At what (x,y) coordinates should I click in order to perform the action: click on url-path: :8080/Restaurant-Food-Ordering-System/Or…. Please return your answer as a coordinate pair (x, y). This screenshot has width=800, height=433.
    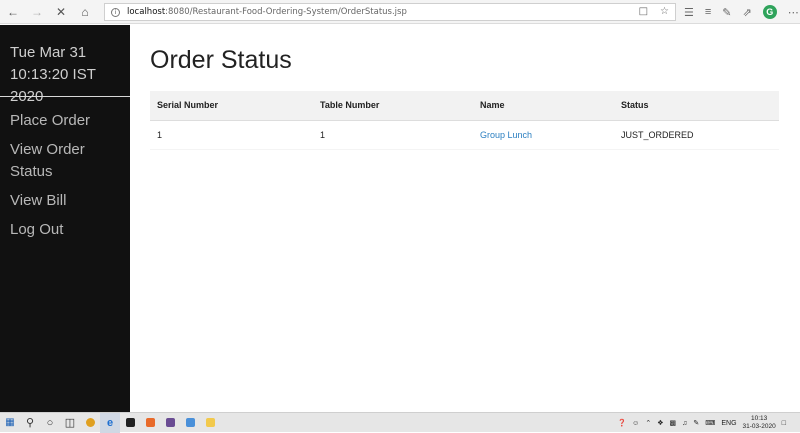
    Looking at the image, I should click on (286, 12).